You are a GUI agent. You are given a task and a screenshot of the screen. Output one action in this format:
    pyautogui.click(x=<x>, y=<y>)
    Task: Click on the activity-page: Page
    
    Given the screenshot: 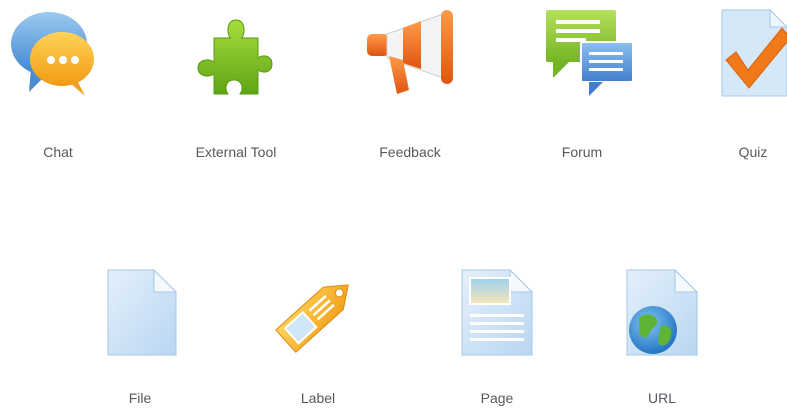 What is the action you would take?
    pyautogui.click(x=495, y=335)
    